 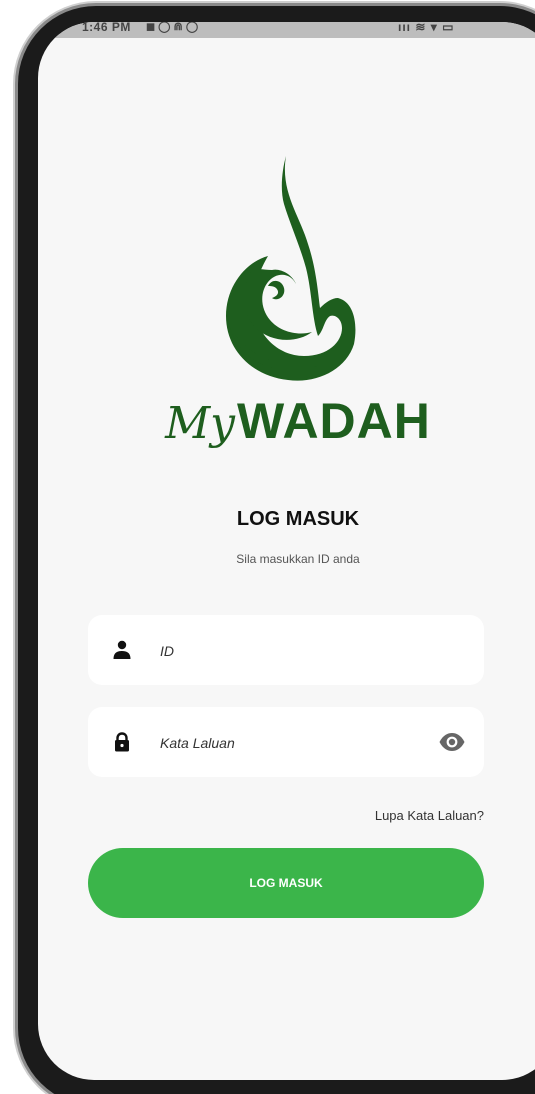 What do you see at coordinates (106, 28) in the screenshot?
I see `status-time: 1:46 PM` at bounding box center [106, 28].